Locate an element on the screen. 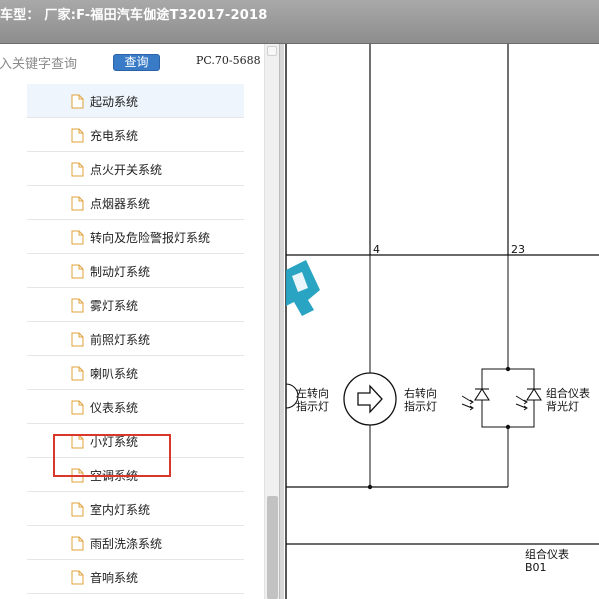 The width and height of the screenshot is (599, 599). search-bar: 查询 PC.70-5688 is located at coordinates (139, 64).